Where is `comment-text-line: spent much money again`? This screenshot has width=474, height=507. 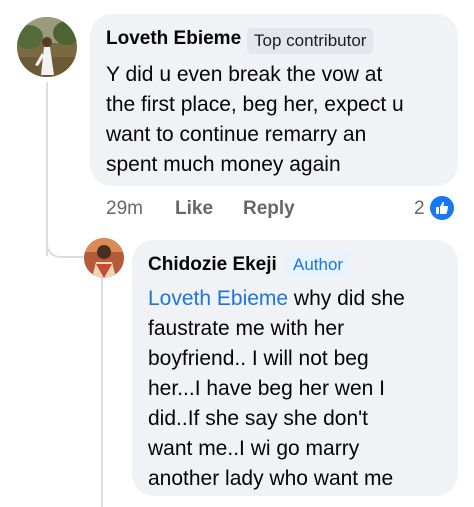
comment-text-line: spent much money again is located at coordinates (223, 164).